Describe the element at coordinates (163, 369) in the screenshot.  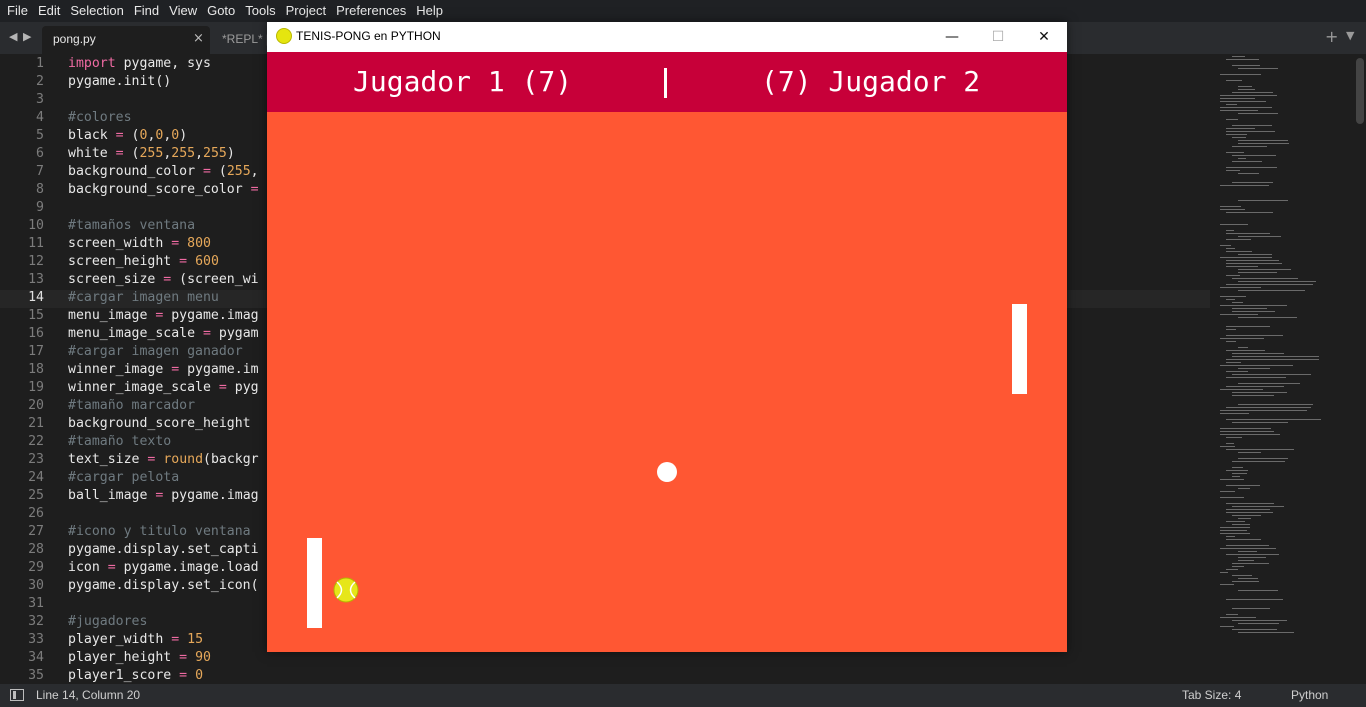
I see `code-text: winner_image = pygame.im` at that location.